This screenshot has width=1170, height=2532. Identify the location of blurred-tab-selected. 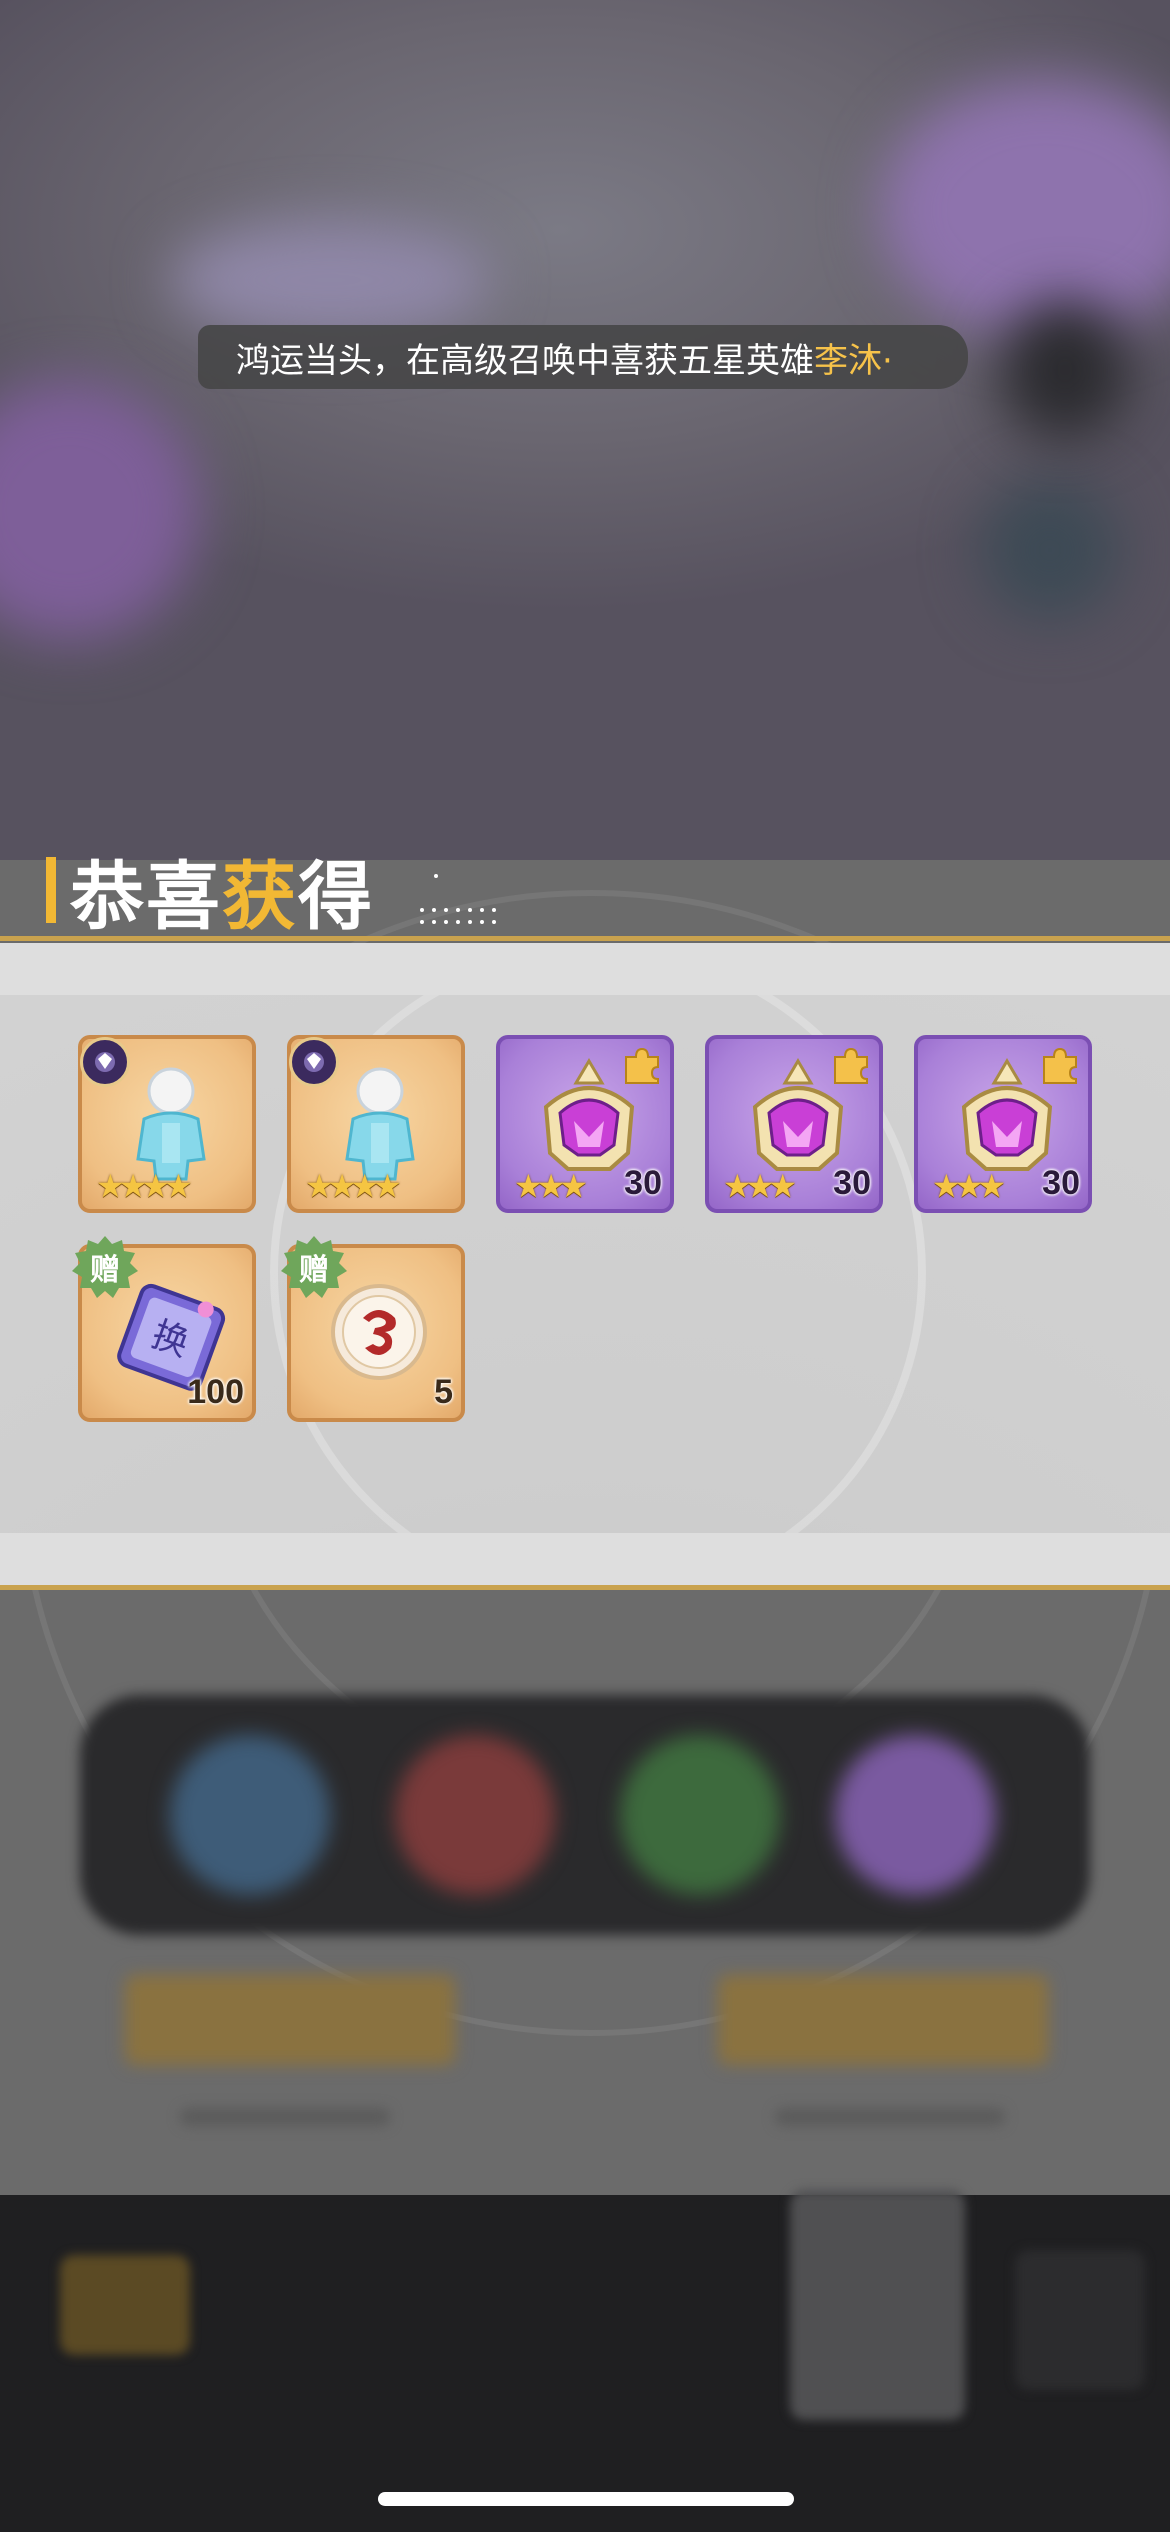
(877, 2305).